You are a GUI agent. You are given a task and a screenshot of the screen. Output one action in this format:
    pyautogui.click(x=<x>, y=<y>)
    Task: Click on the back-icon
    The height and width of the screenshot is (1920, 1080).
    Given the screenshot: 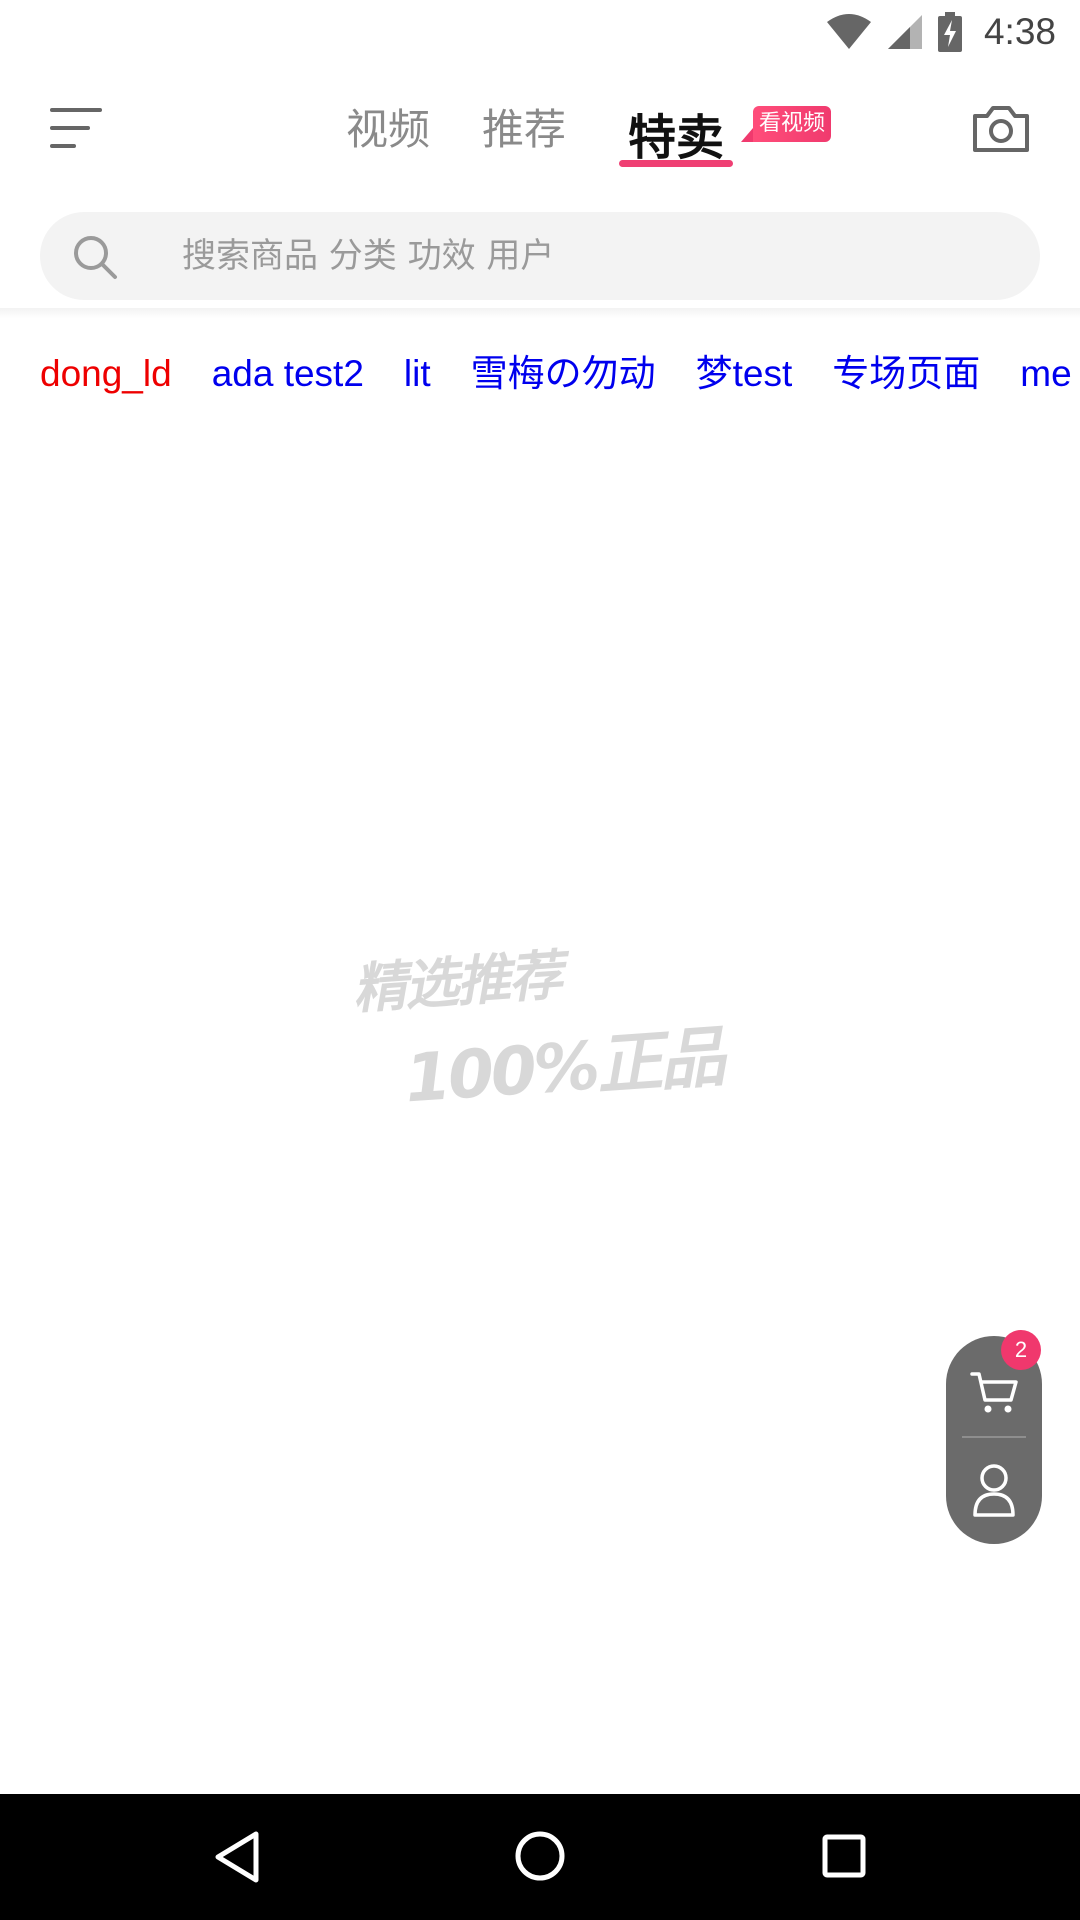 What is the action you would take?
    pyautogui.click(x=237, y=1857)
    